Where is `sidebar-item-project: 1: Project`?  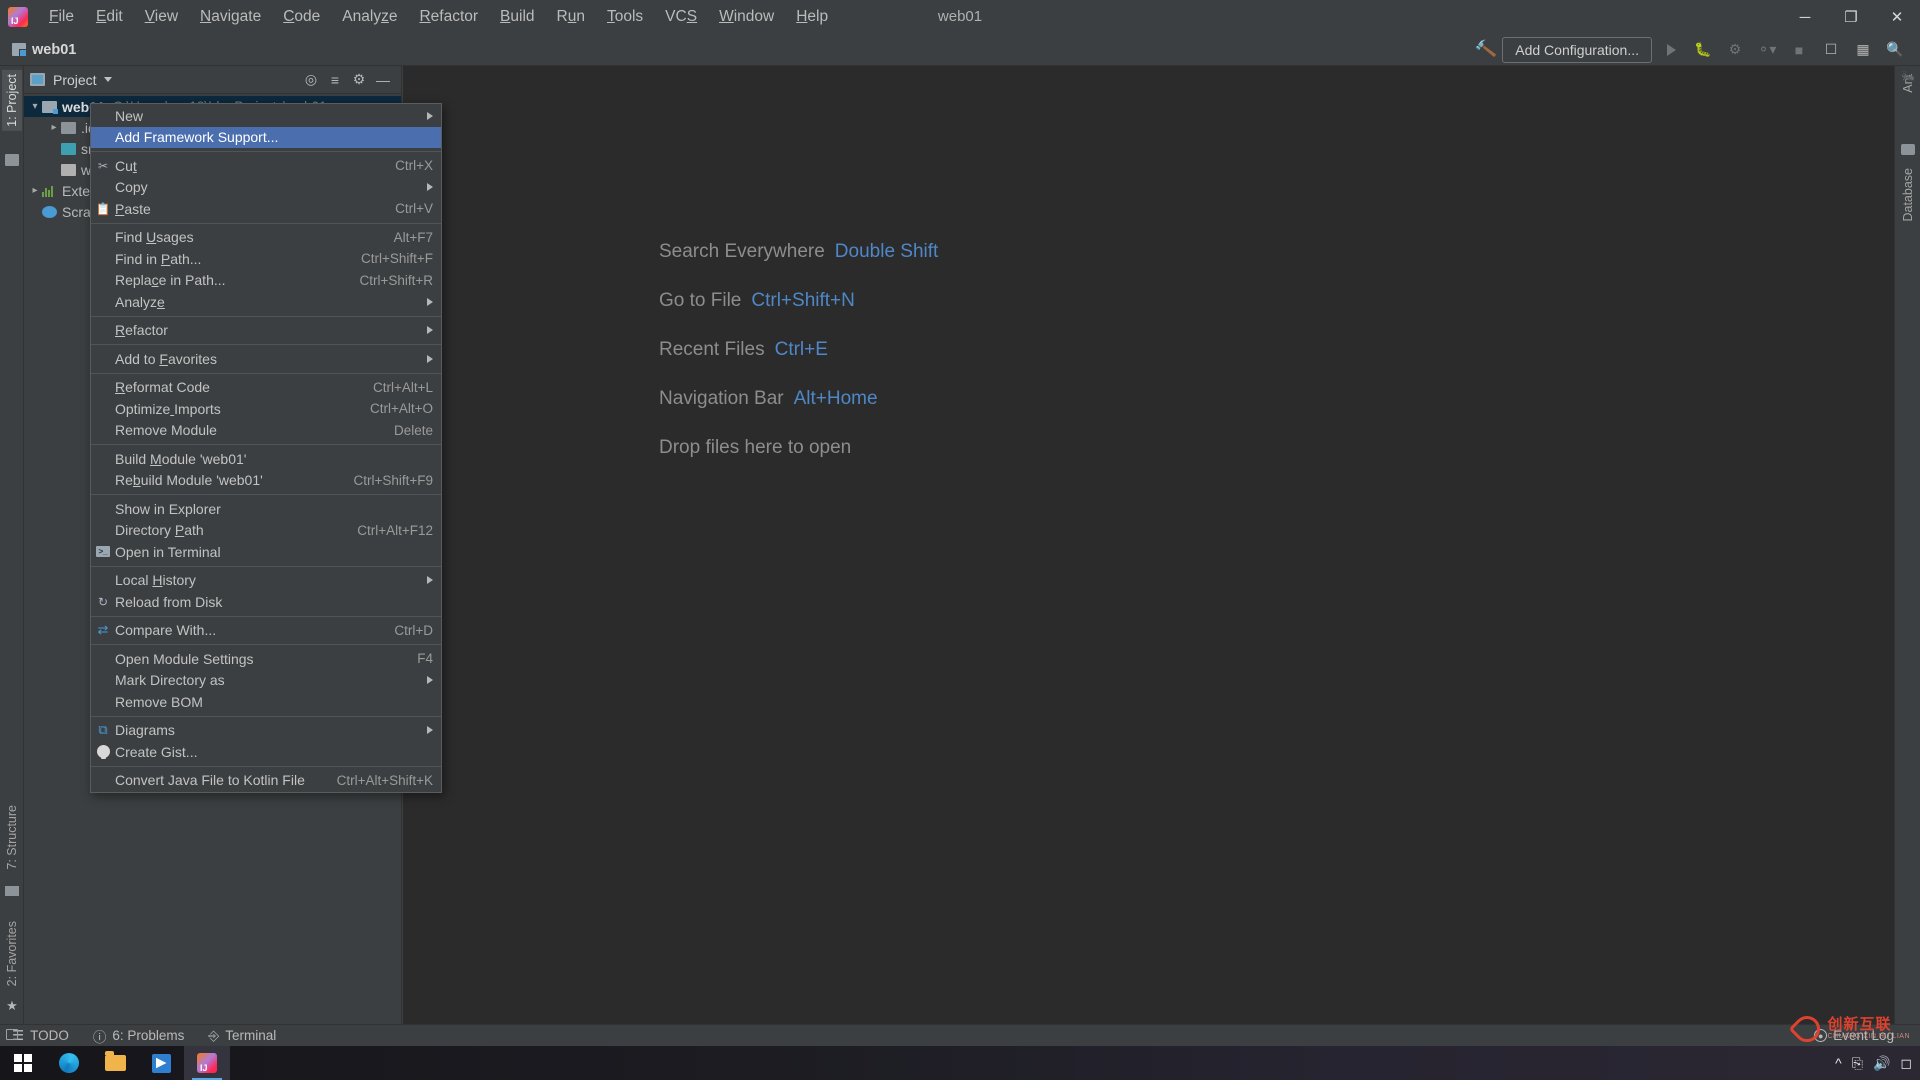
sidebar-item-project: 1: Project is located at coordinates (12, 100).